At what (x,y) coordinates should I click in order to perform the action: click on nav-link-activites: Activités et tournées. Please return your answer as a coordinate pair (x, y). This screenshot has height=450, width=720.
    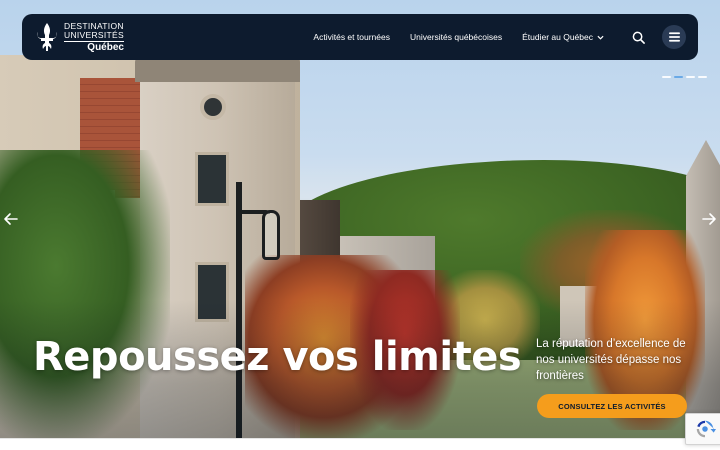
    Looking at the image, I should click on (351, 37).